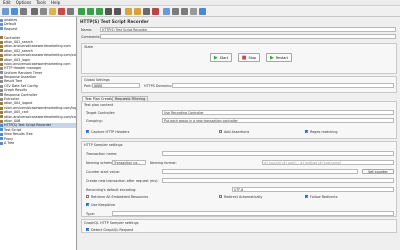  What do you see at coordinates (253, 213) in the screenshot?
I see `type-field` at bounding box center [253, 213].